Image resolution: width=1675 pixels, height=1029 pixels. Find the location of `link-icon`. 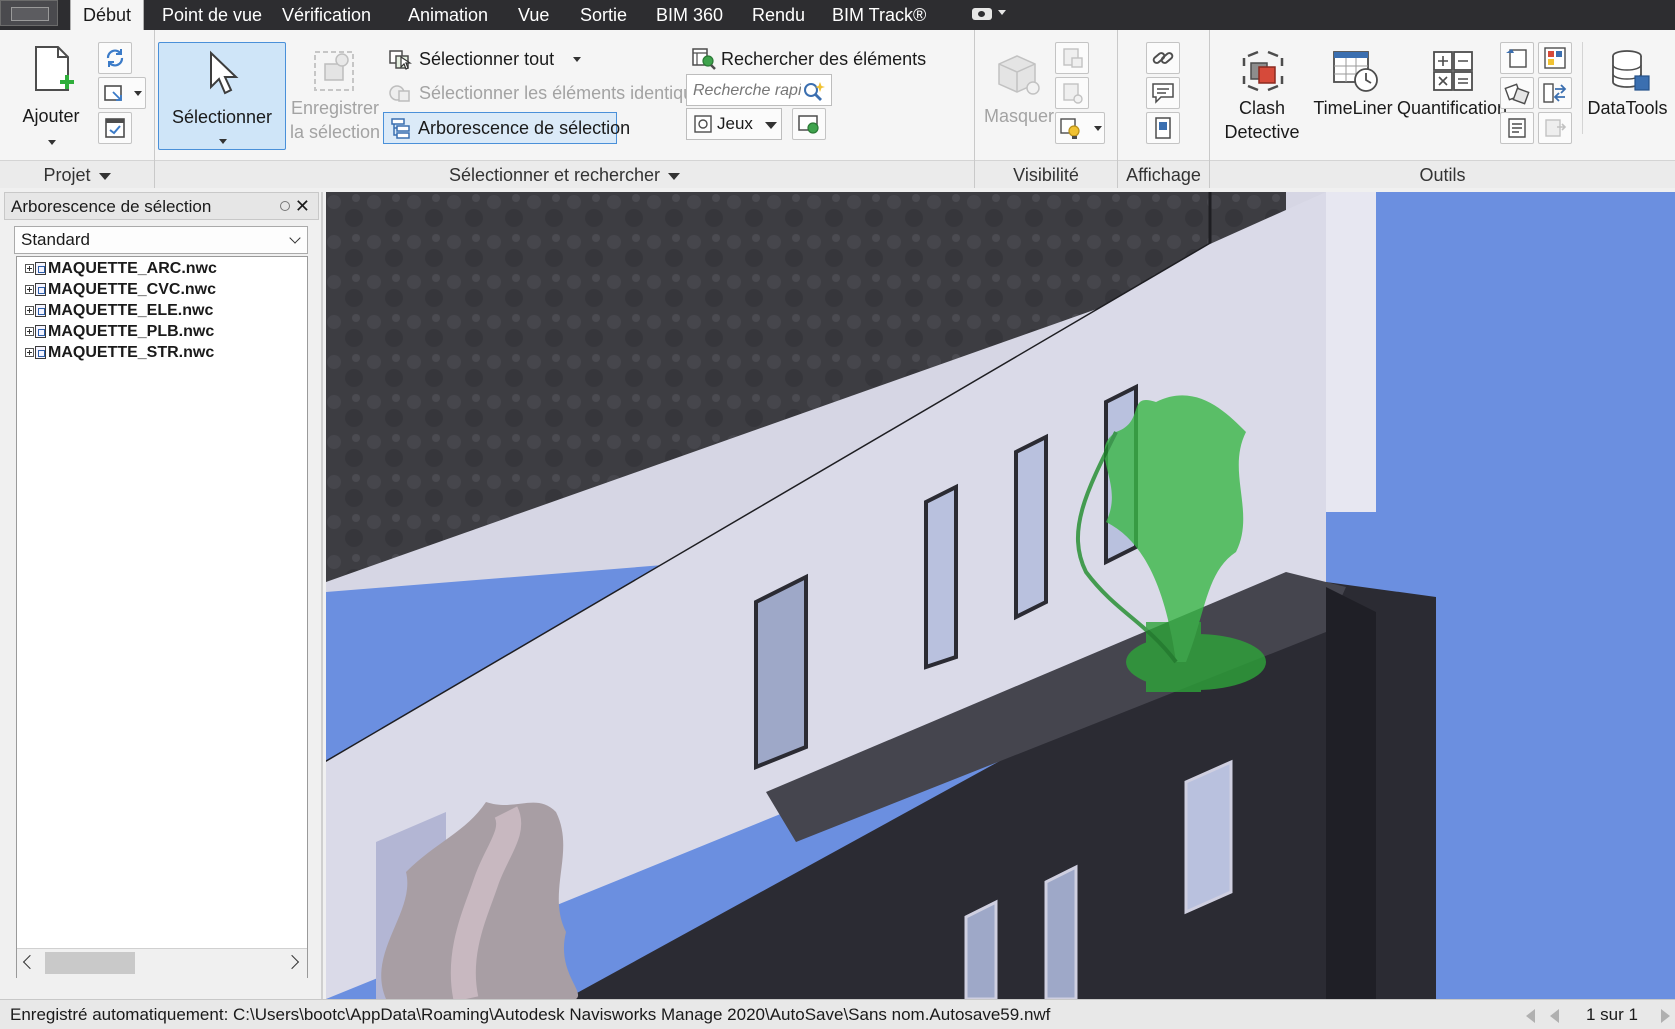

link-icon is located at coordinates (1163, 58).